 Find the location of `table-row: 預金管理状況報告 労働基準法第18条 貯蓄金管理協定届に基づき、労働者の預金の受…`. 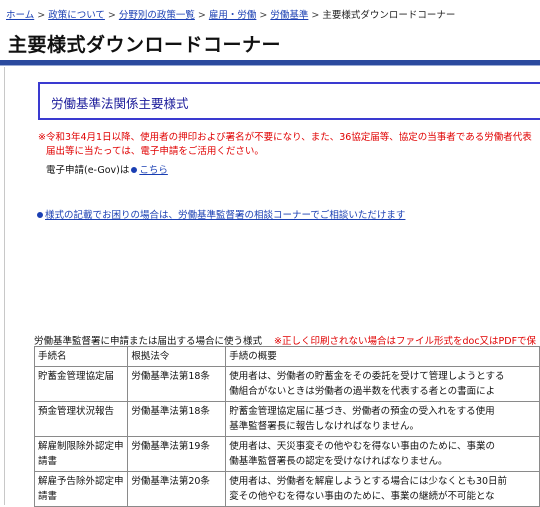

table-row: 預金管理状況報告 労働基準法第18条 貯蓄金管理協定届に基づき、労働者の預金の受… is located at coordinates (286, 419).